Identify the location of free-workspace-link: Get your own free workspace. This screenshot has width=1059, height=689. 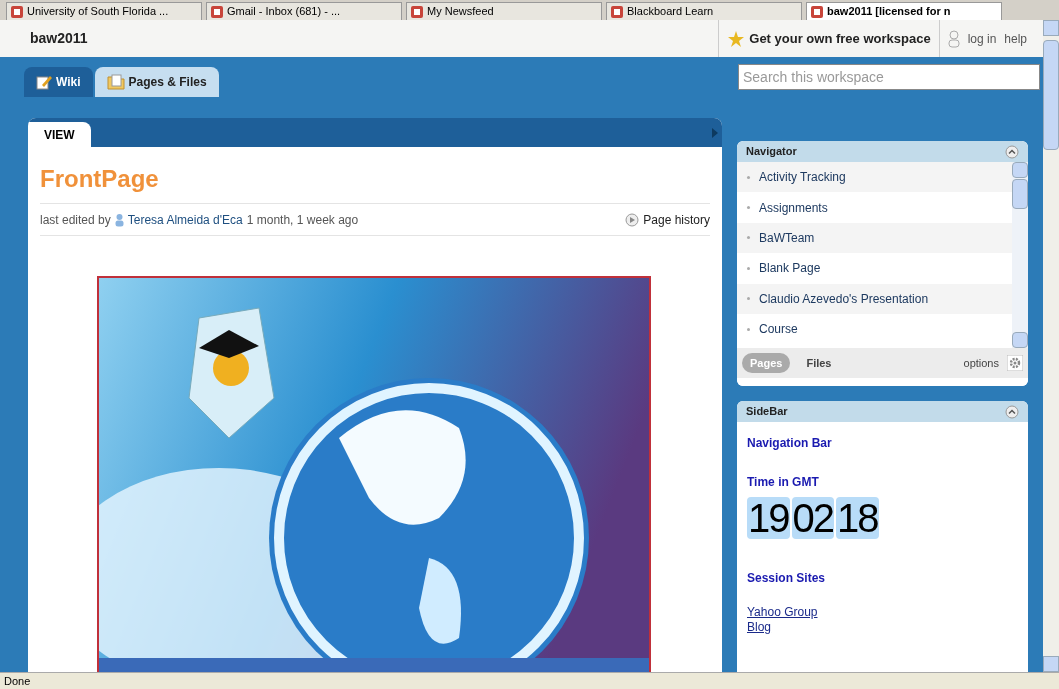
(828, 38).